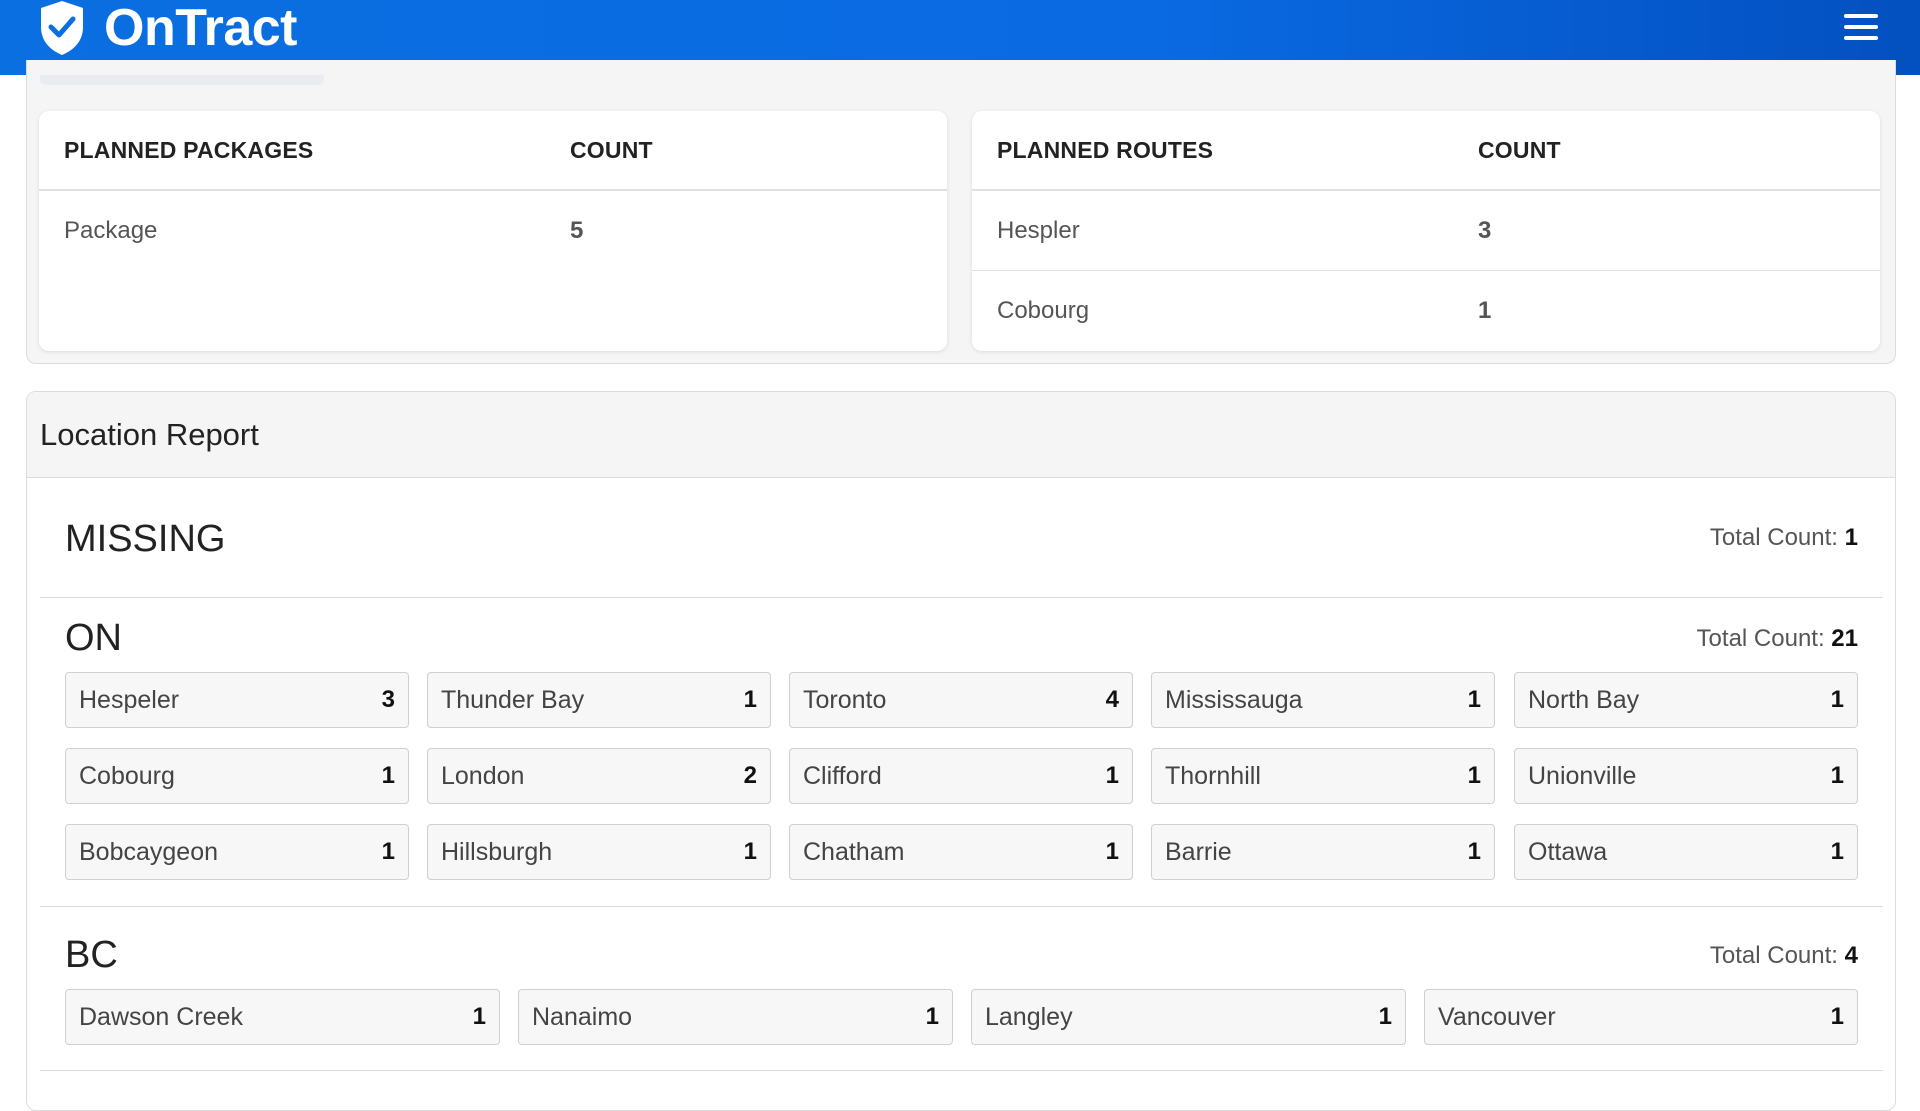 The width and height of the screenshot is (1920, 1111). Describe the element at coordinates (1485, 230) in the screenshot. I see `row-count: 3` at that location.